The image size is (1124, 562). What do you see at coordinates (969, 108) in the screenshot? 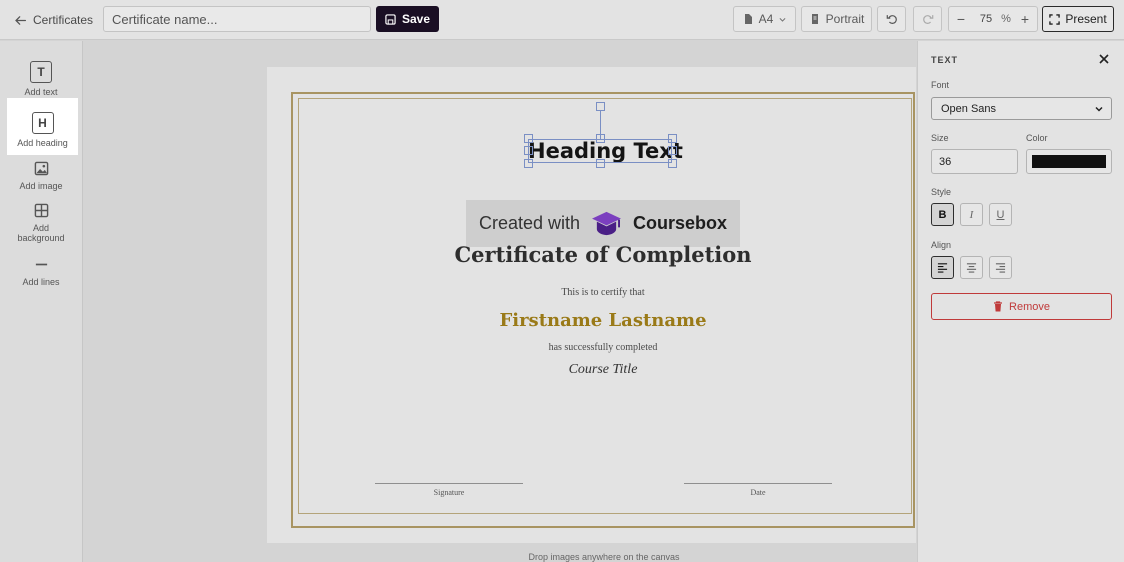
I see `font-value: Open Sans` at bounding box center [969, 108].